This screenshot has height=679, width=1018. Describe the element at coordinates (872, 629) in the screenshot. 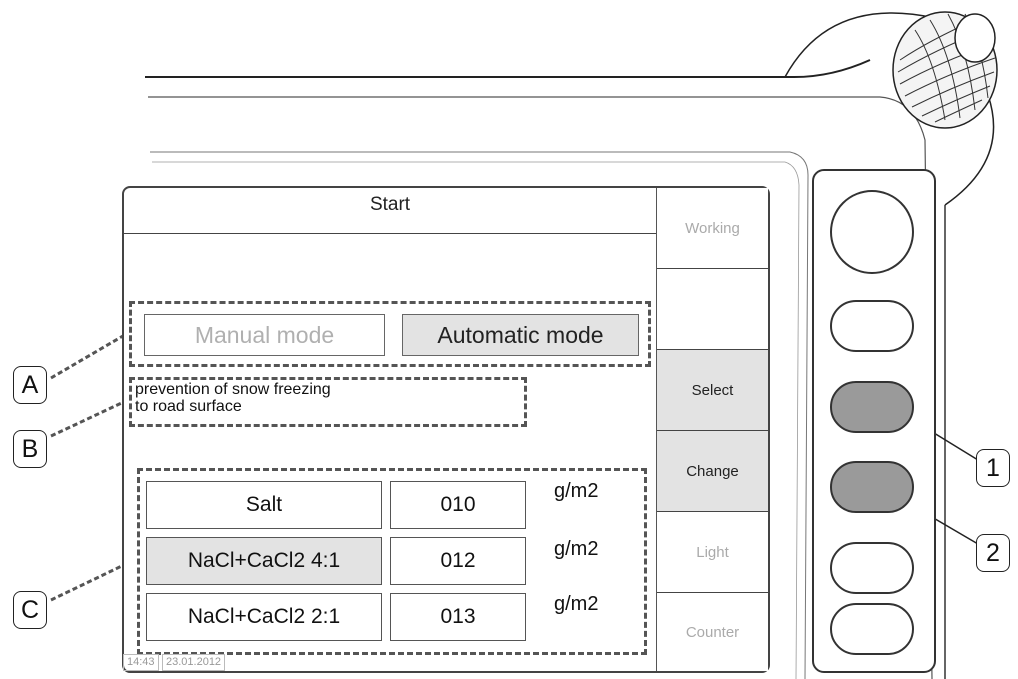

I see `hardware-counter-button` at that location.